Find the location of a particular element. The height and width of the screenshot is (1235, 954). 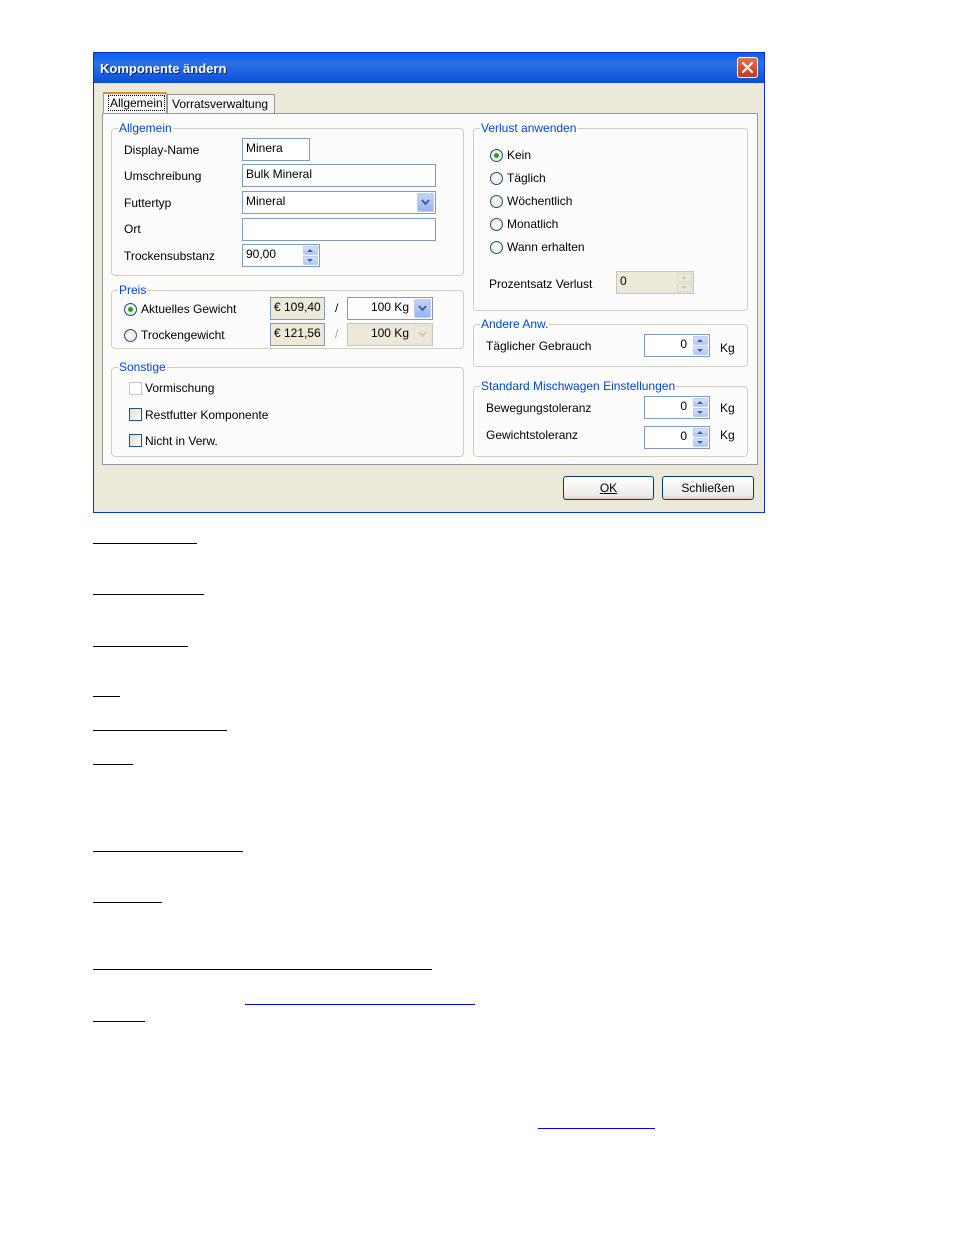

general-group-title: Allgemein is located at coordinates (145, 128).